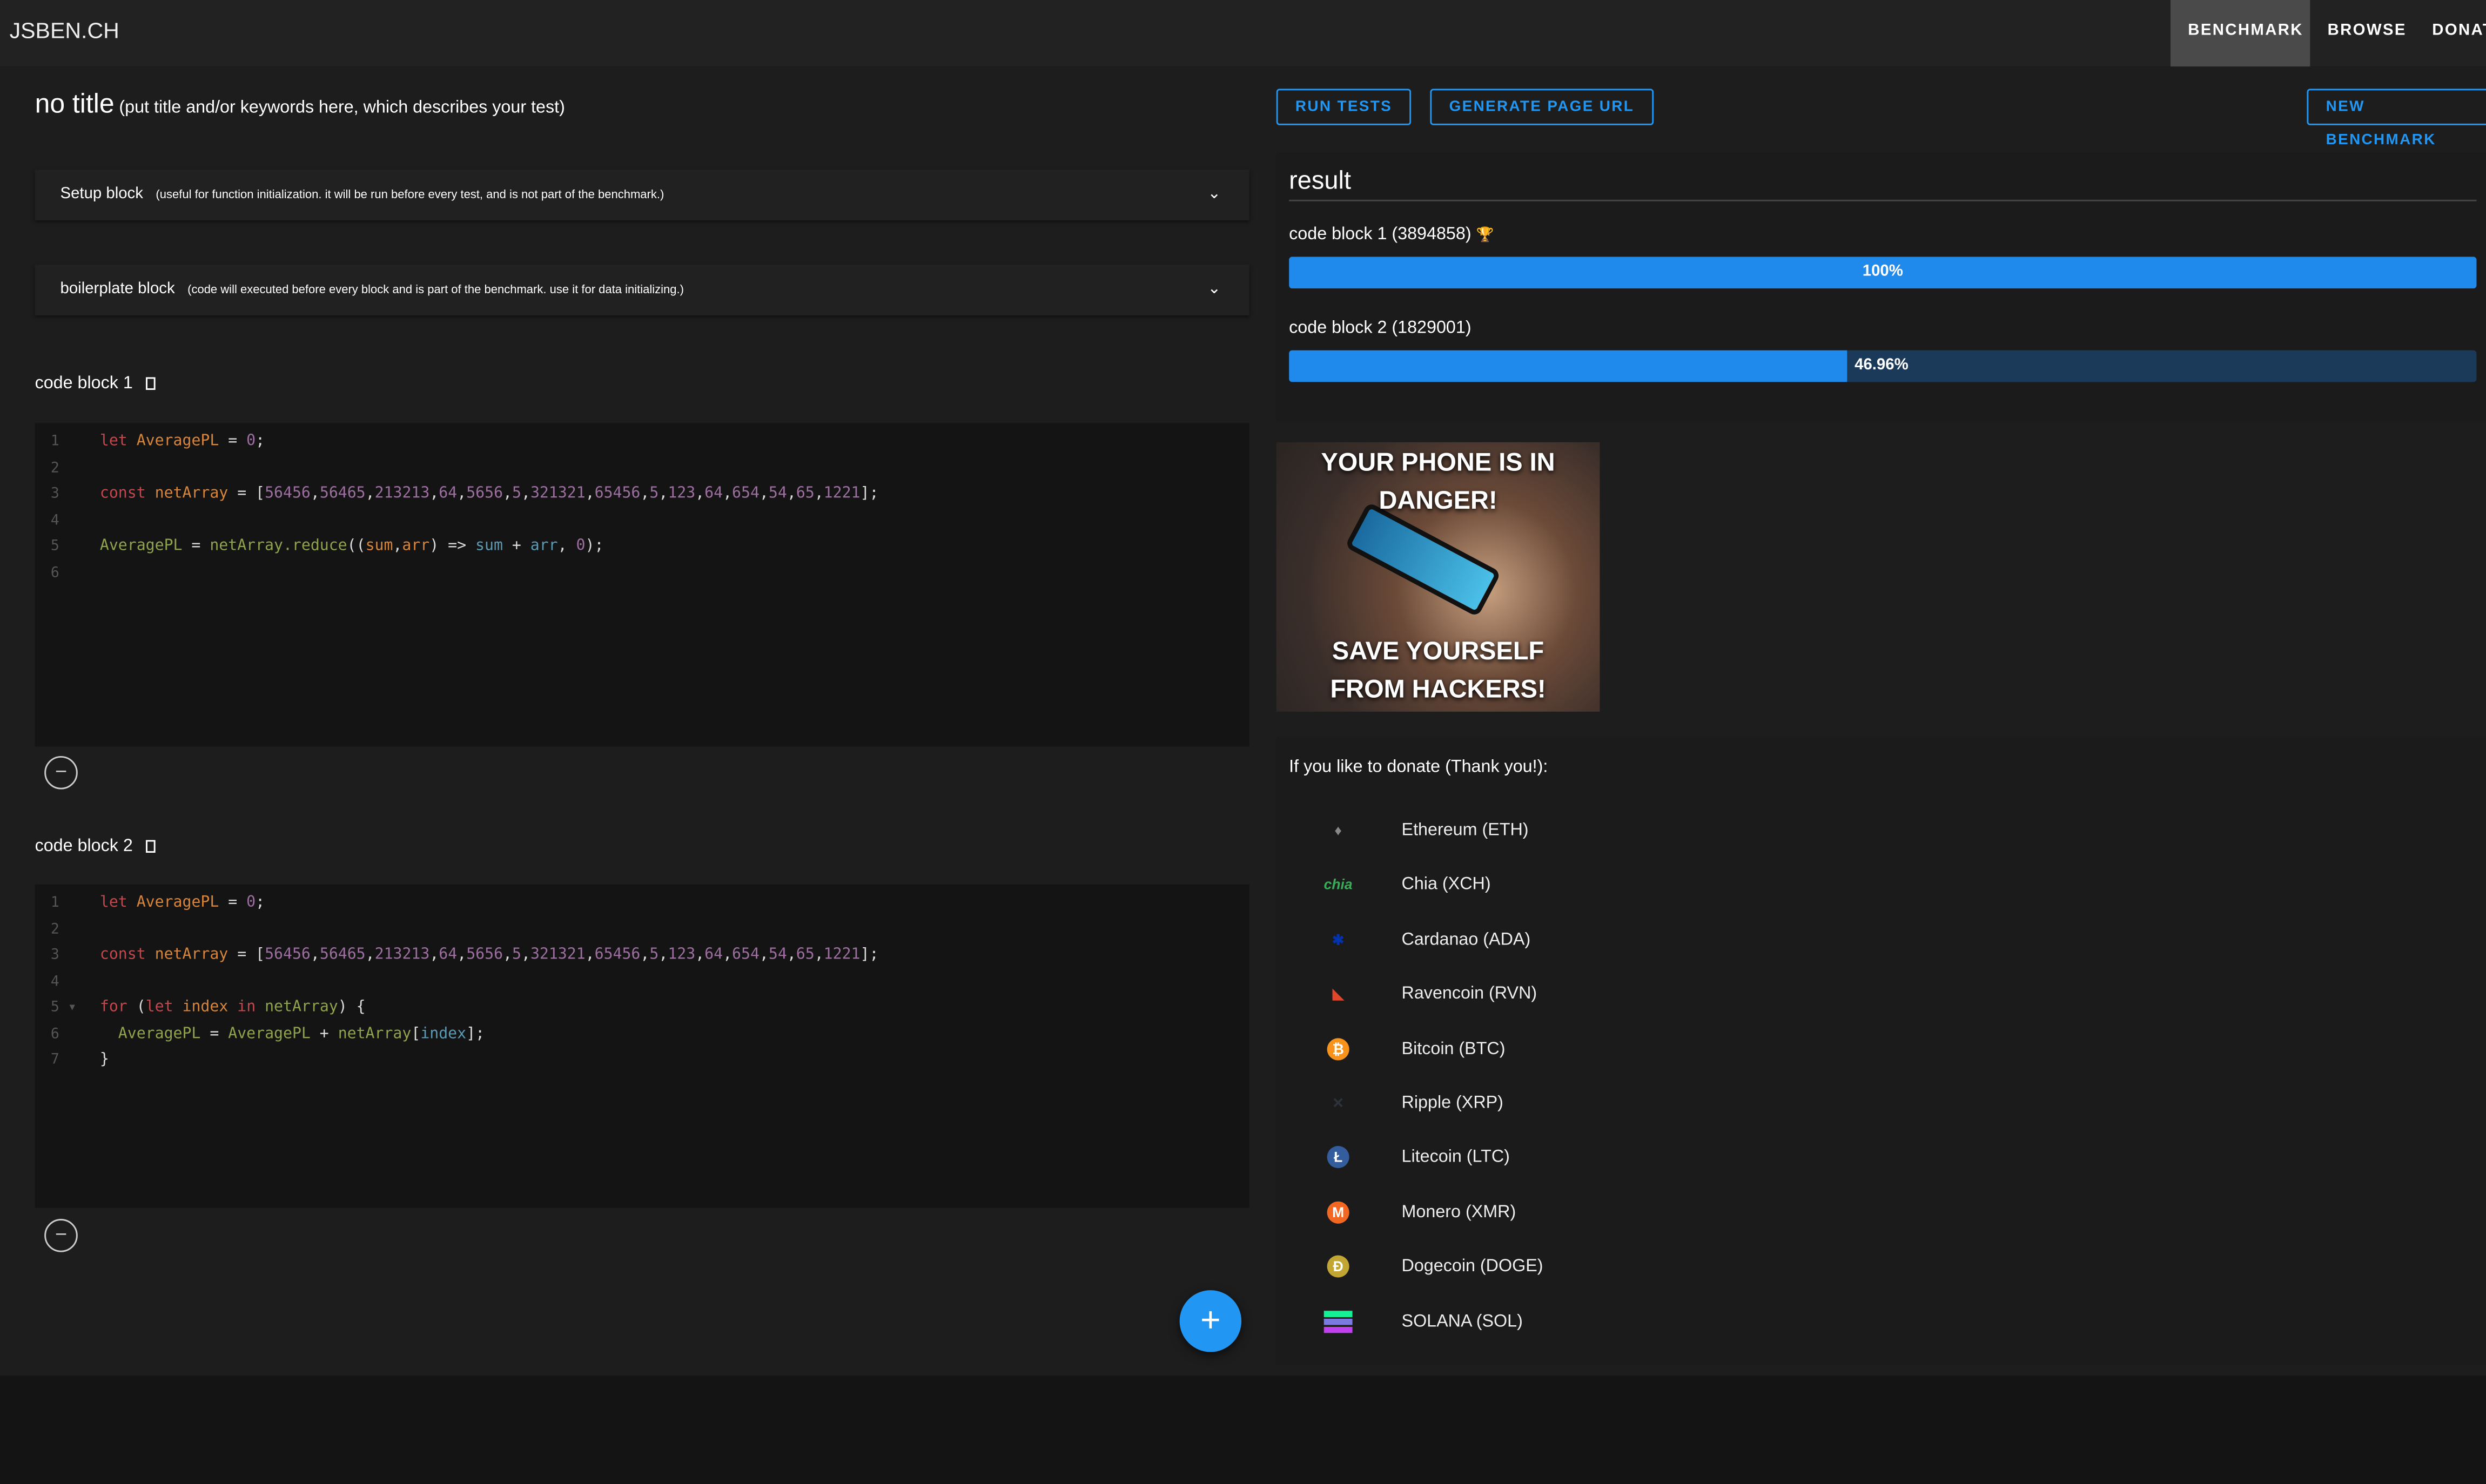 Image resolution: width=2486 pixels, height=1484 pixels. What do you see at coordinates (1344, 107) in the screenshot?
I see `run-tests-button: RUN TESTS` at bounding box center [1344, 107].